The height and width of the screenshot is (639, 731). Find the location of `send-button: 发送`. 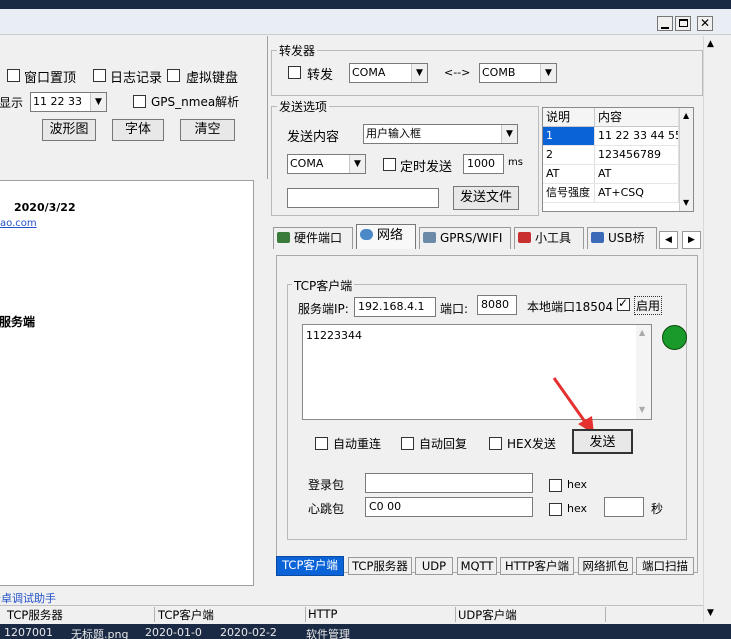

send-button: 发送 is located at coordinates (602, 441).